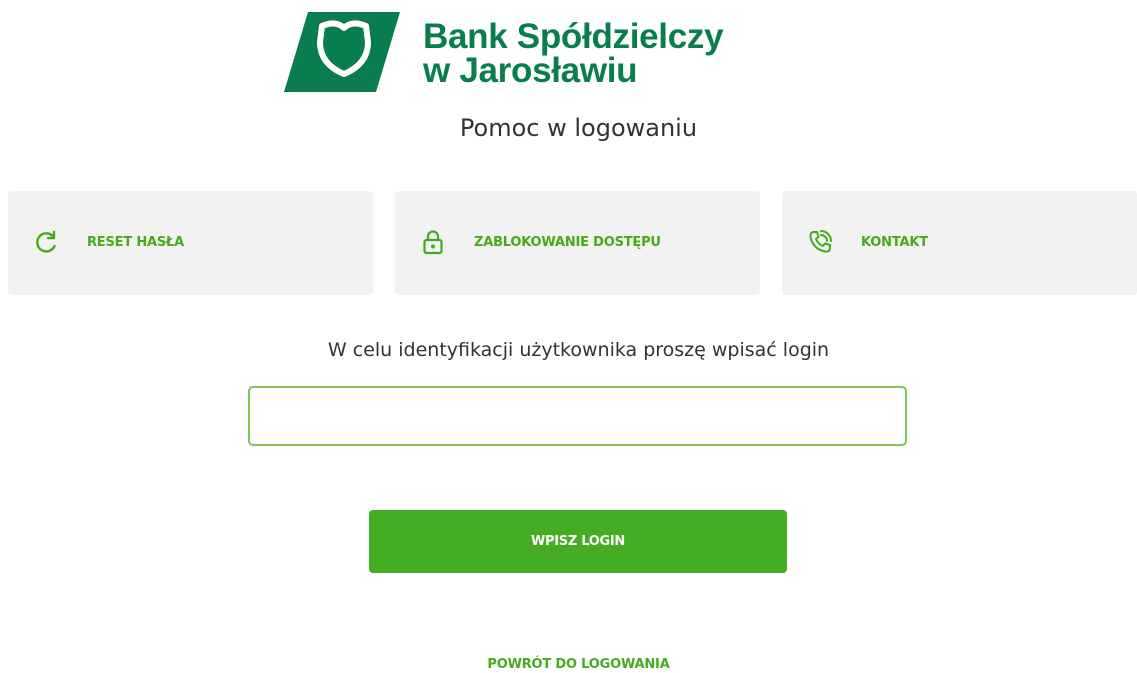 The height and width of the screenshot is (673, 1137). What do you see at coordinates (820, 241) in the screenshot?
I see `phone-ringing-icon` at bounding box center [820, 241].